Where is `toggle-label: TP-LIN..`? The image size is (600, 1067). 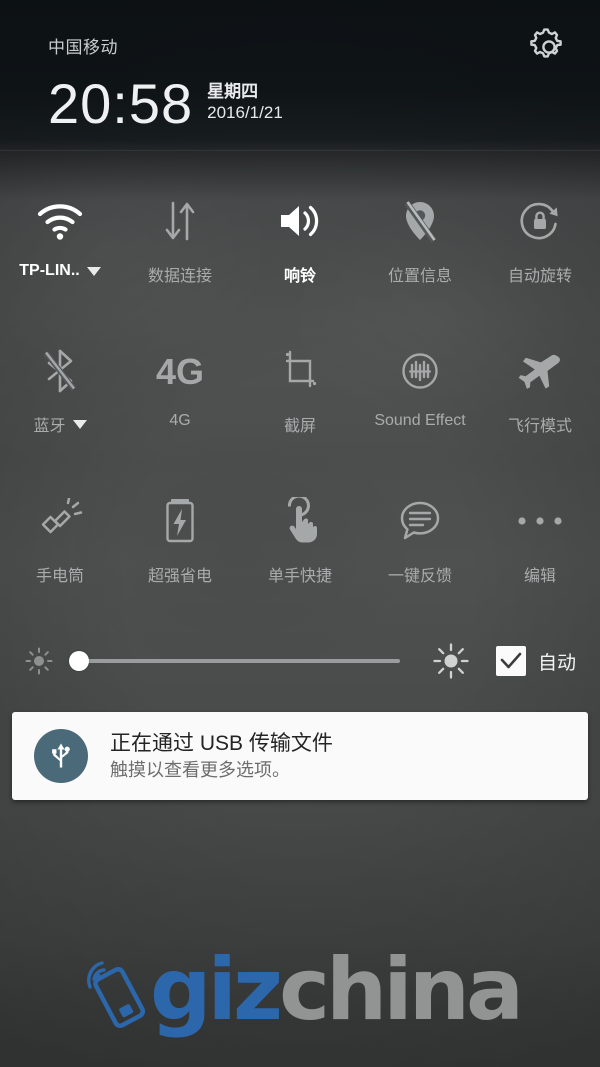
toggle-label: TP-LIN.. is located at coordinates (49, 270).